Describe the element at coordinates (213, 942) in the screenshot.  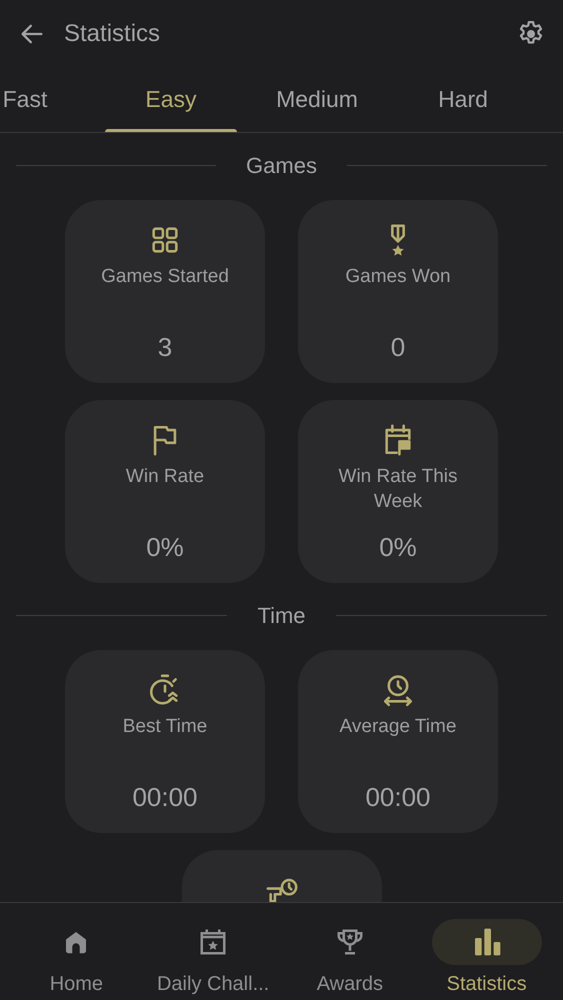
I see `calendar-star-icon` at that location.